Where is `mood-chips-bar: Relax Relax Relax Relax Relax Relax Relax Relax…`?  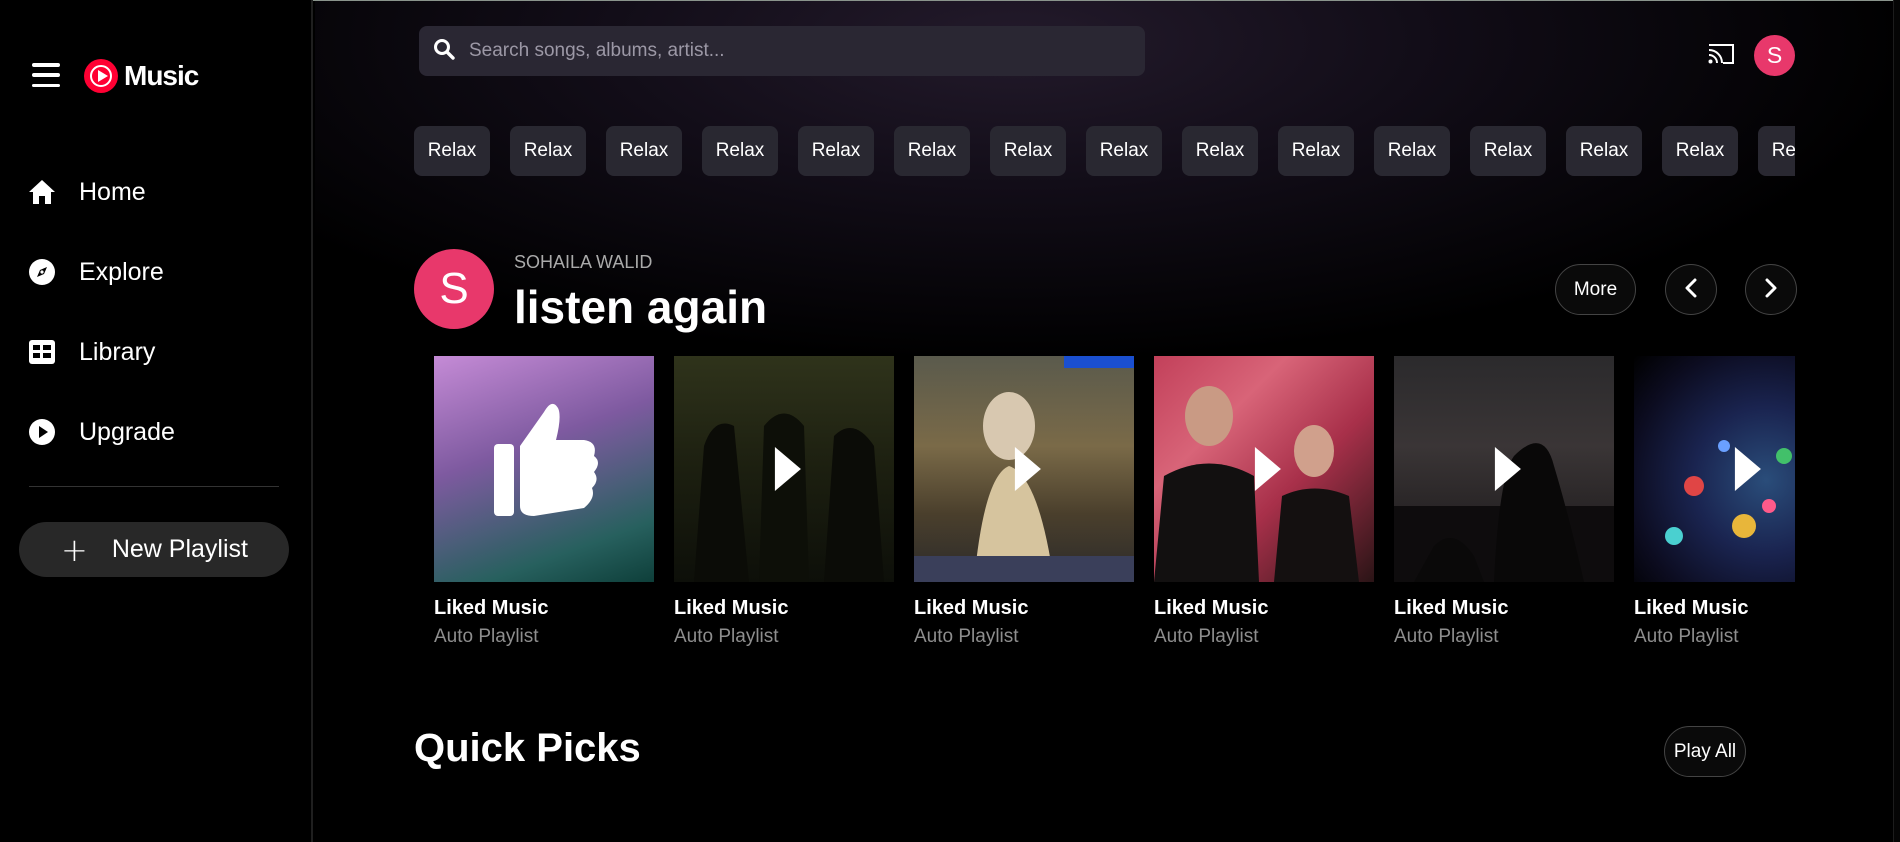
mood-chips-bar: Relax Relax Relax Relax Relax Relax Relax Relax… is located at coordinates (1104, 151).